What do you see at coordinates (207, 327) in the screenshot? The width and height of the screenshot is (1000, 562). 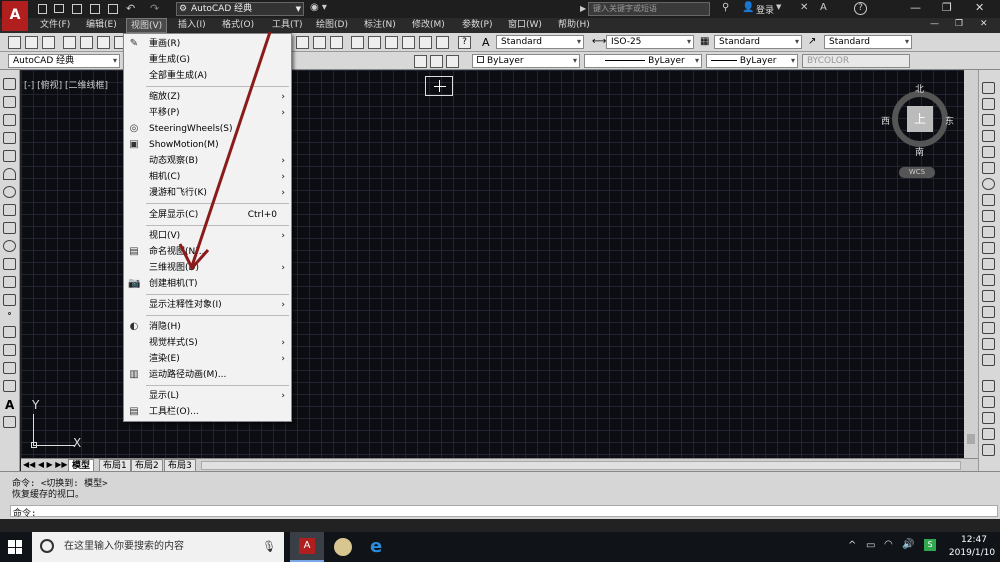 I see `menu-item-hide: ◐ 消隐(H)` at bounding box center [207, 327].